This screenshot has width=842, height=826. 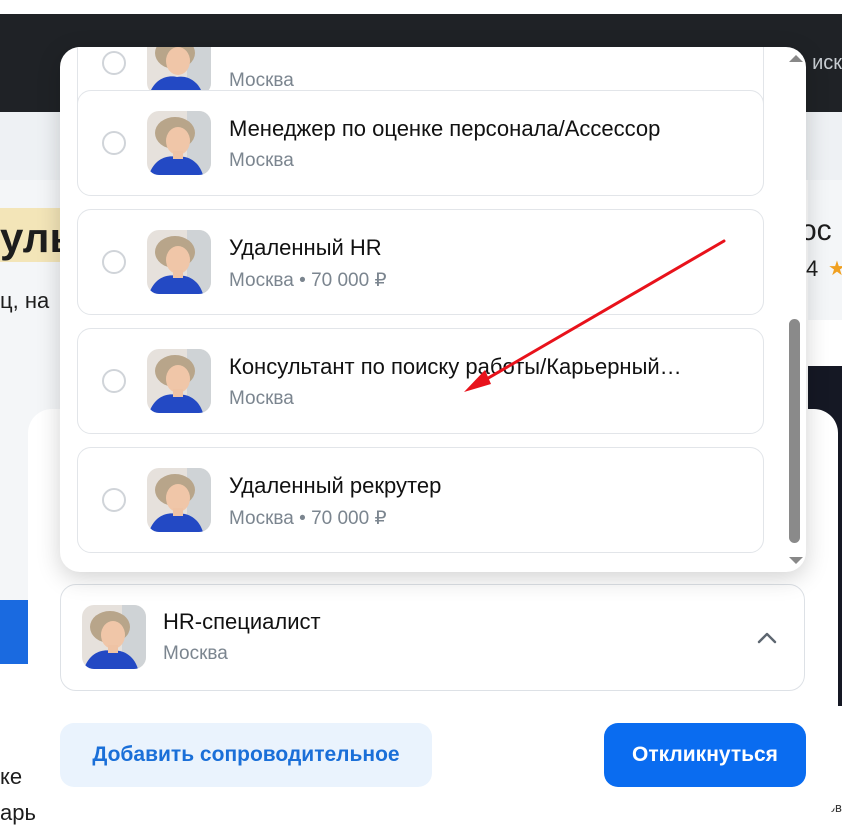 What do you see at coordinates (595, 315) in the screenshot?
I see `annotation-arrow-icon` at bounding box center [595, 315].